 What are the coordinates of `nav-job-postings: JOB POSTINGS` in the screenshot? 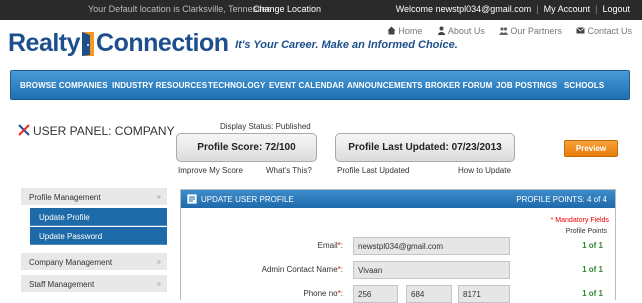 It's located at (526, 85).